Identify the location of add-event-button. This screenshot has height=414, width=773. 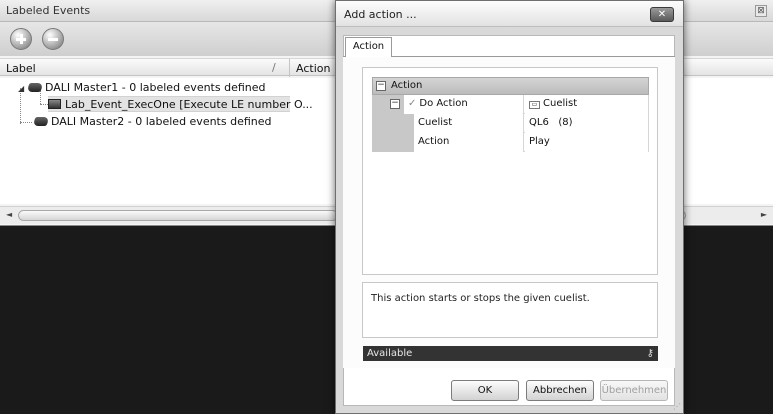
(21, 39).